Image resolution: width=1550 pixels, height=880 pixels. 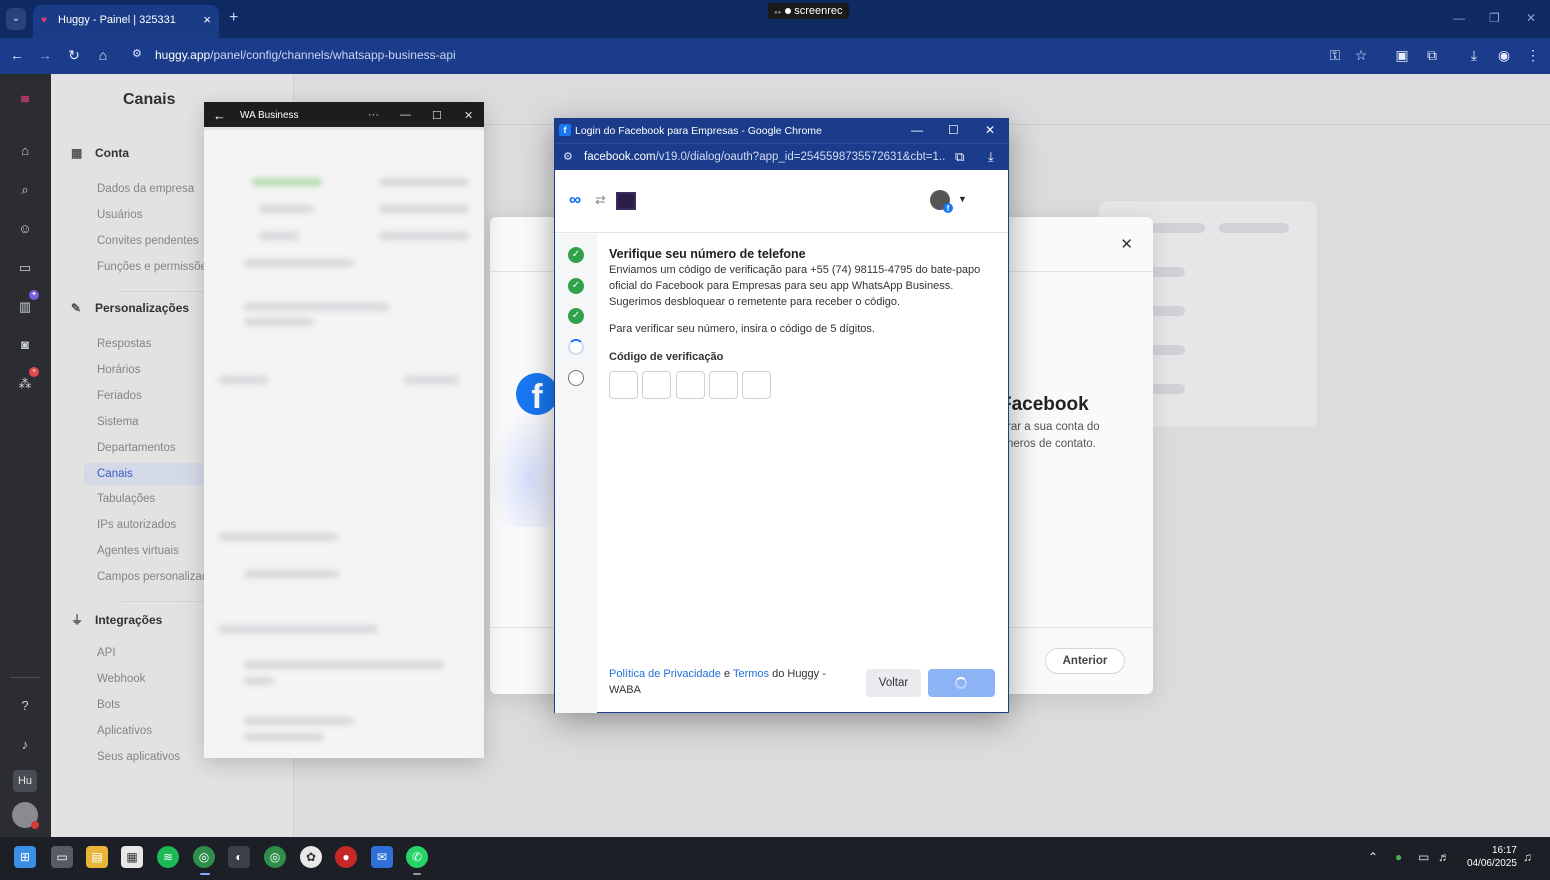 I want to click on app-rail: ≋ ⌂ ⌕ ☺ ▭ ▥ ✦ ◙ ⁂ + ? ♪ Hu, so click(x=25, y=455).